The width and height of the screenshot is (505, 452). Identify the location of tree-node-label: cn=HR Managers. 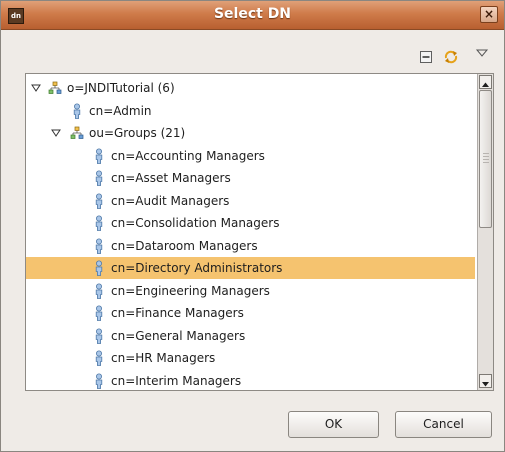
(163, 358).